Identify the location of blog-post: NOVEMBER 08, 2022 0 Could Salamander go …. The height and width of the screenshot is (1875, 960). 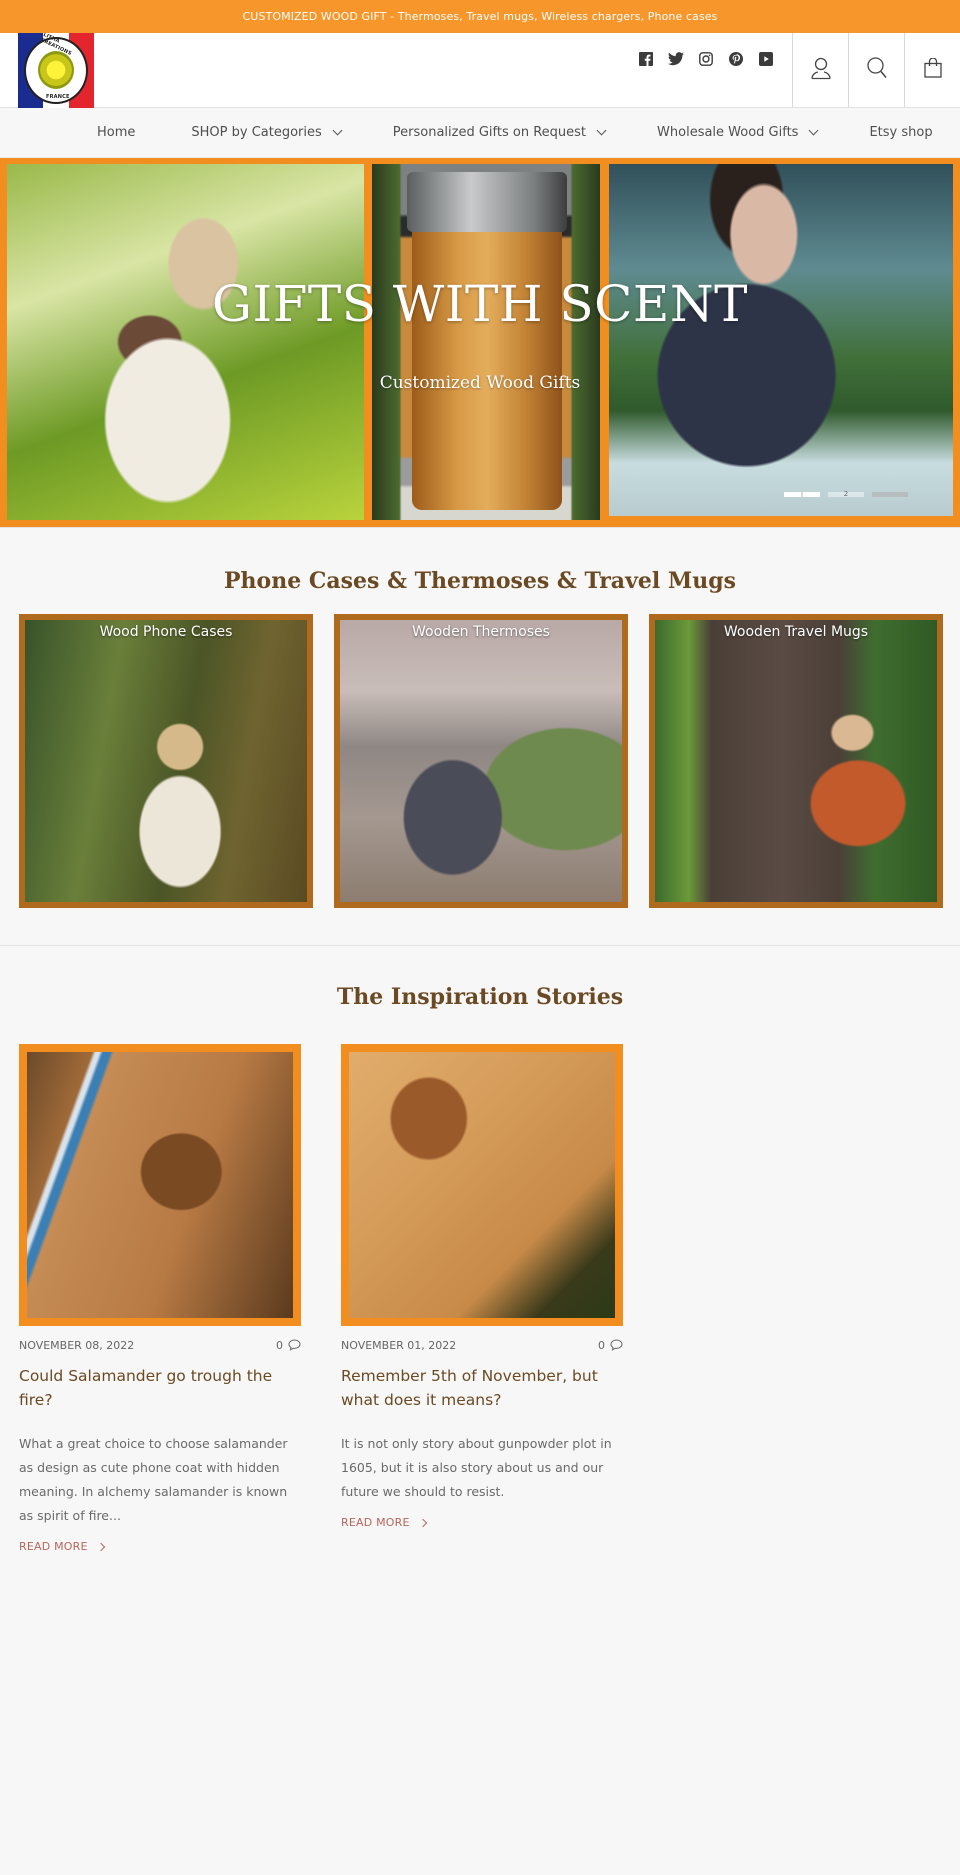
(160, 1298).